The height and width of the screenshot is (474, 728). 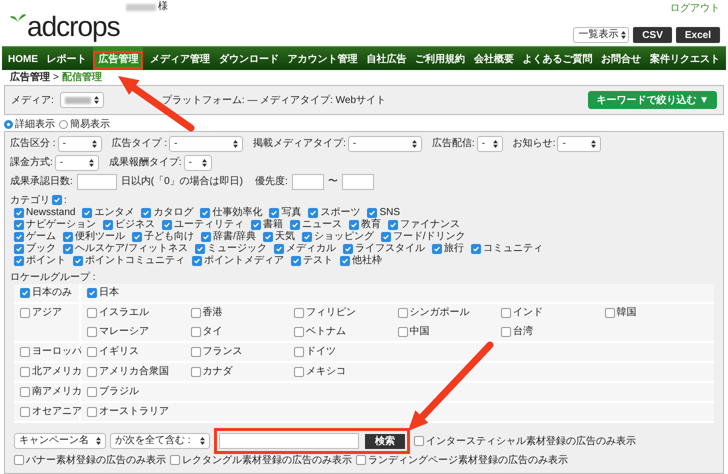 What do you see at coordinates (440, 58) in the screenshot?
I see `nav-tab: ご利用規約` at bounding box center [440, 58].